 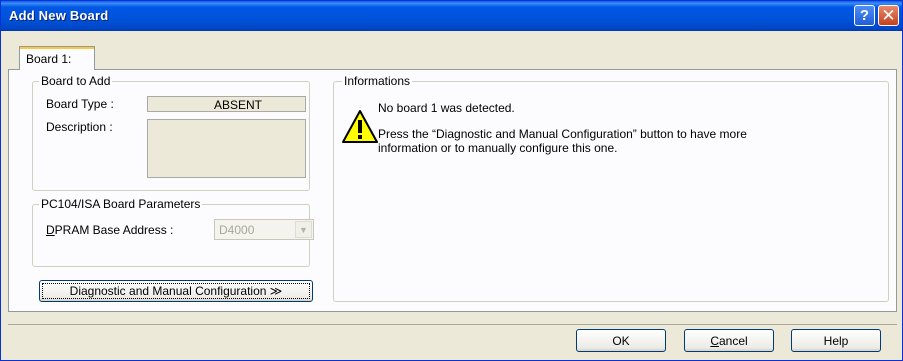 I want to click on tab-label: Board 1:, so click(x=49, y=59).